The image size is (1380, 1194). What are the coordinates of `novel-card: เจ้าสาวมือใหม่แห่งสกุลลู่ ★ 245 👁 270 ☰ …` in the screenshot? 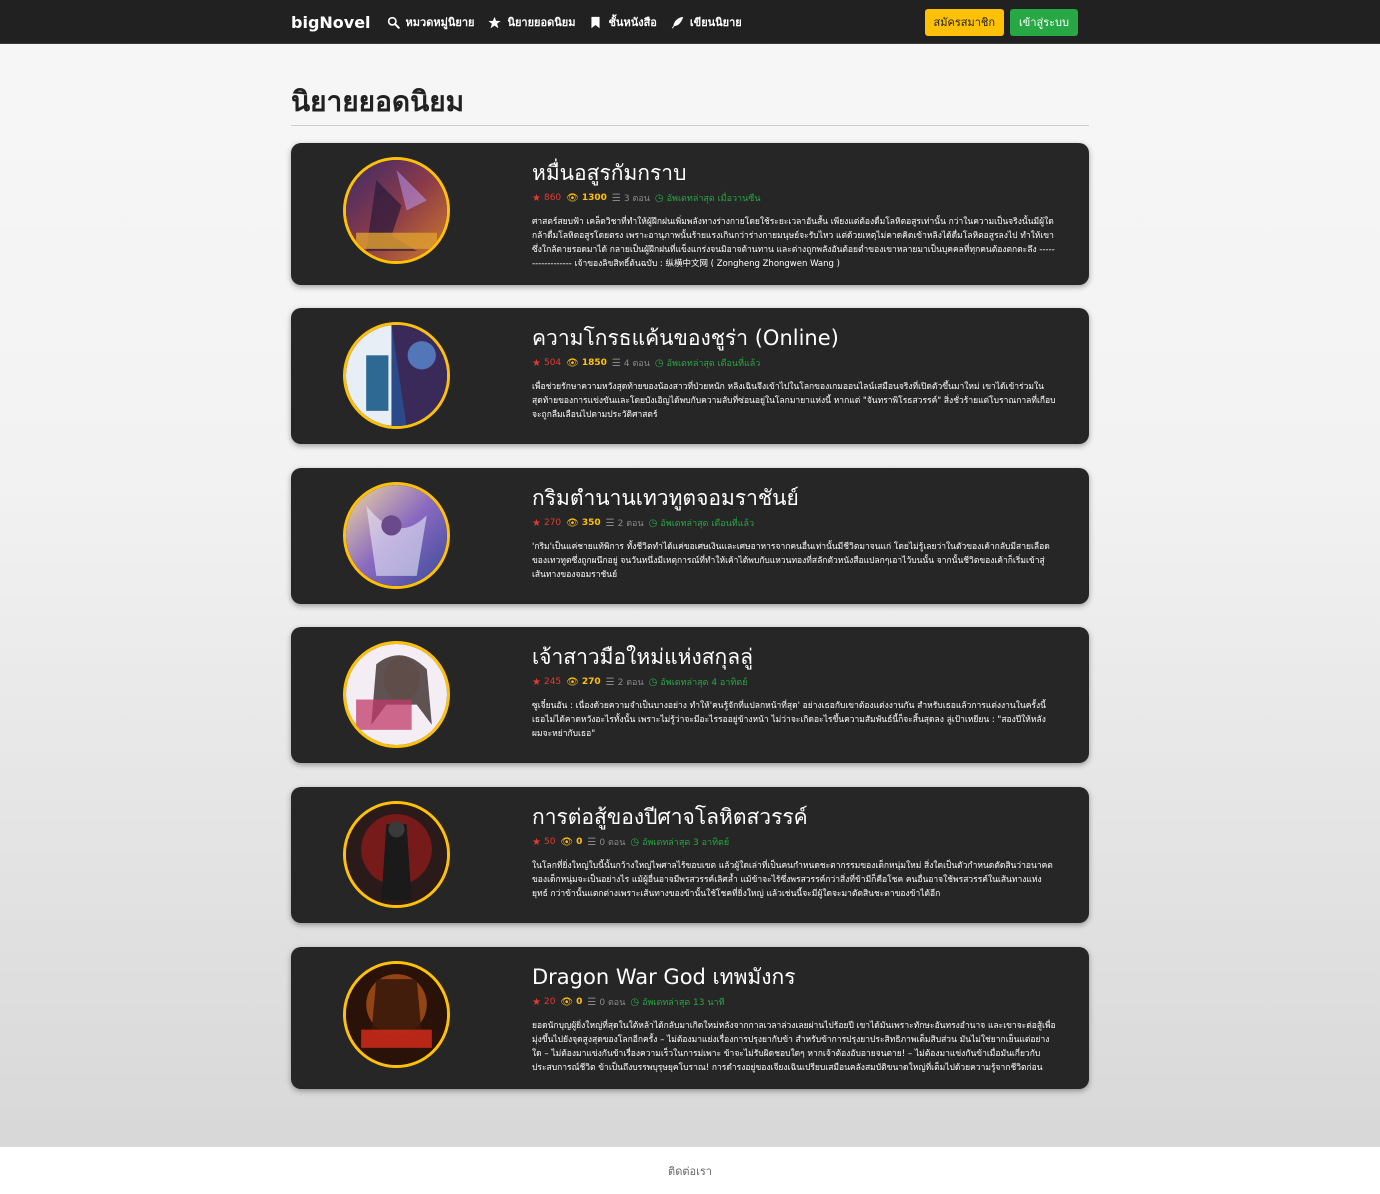 It's located at (690, 695).